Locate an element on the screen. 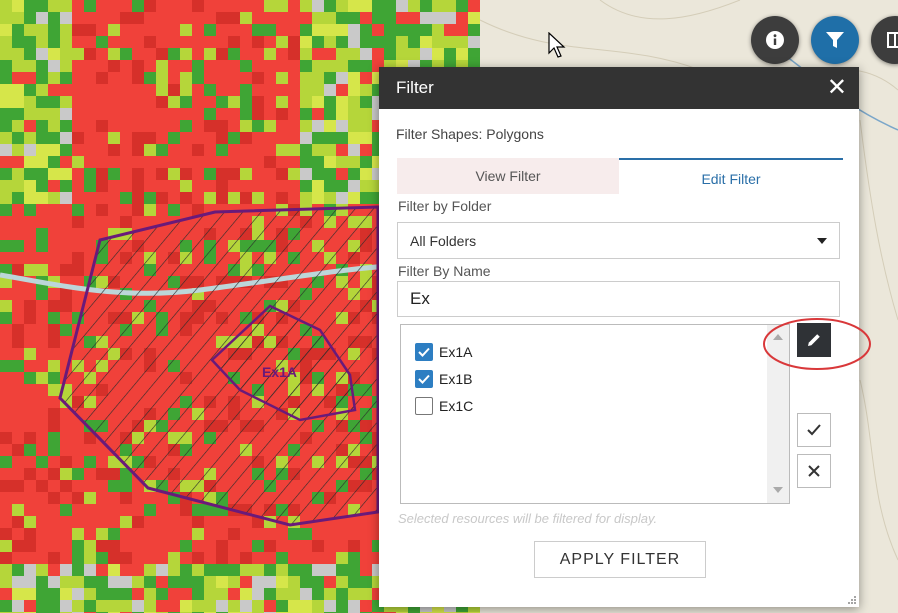  edit-list-button is located at coordinates (814, 340).